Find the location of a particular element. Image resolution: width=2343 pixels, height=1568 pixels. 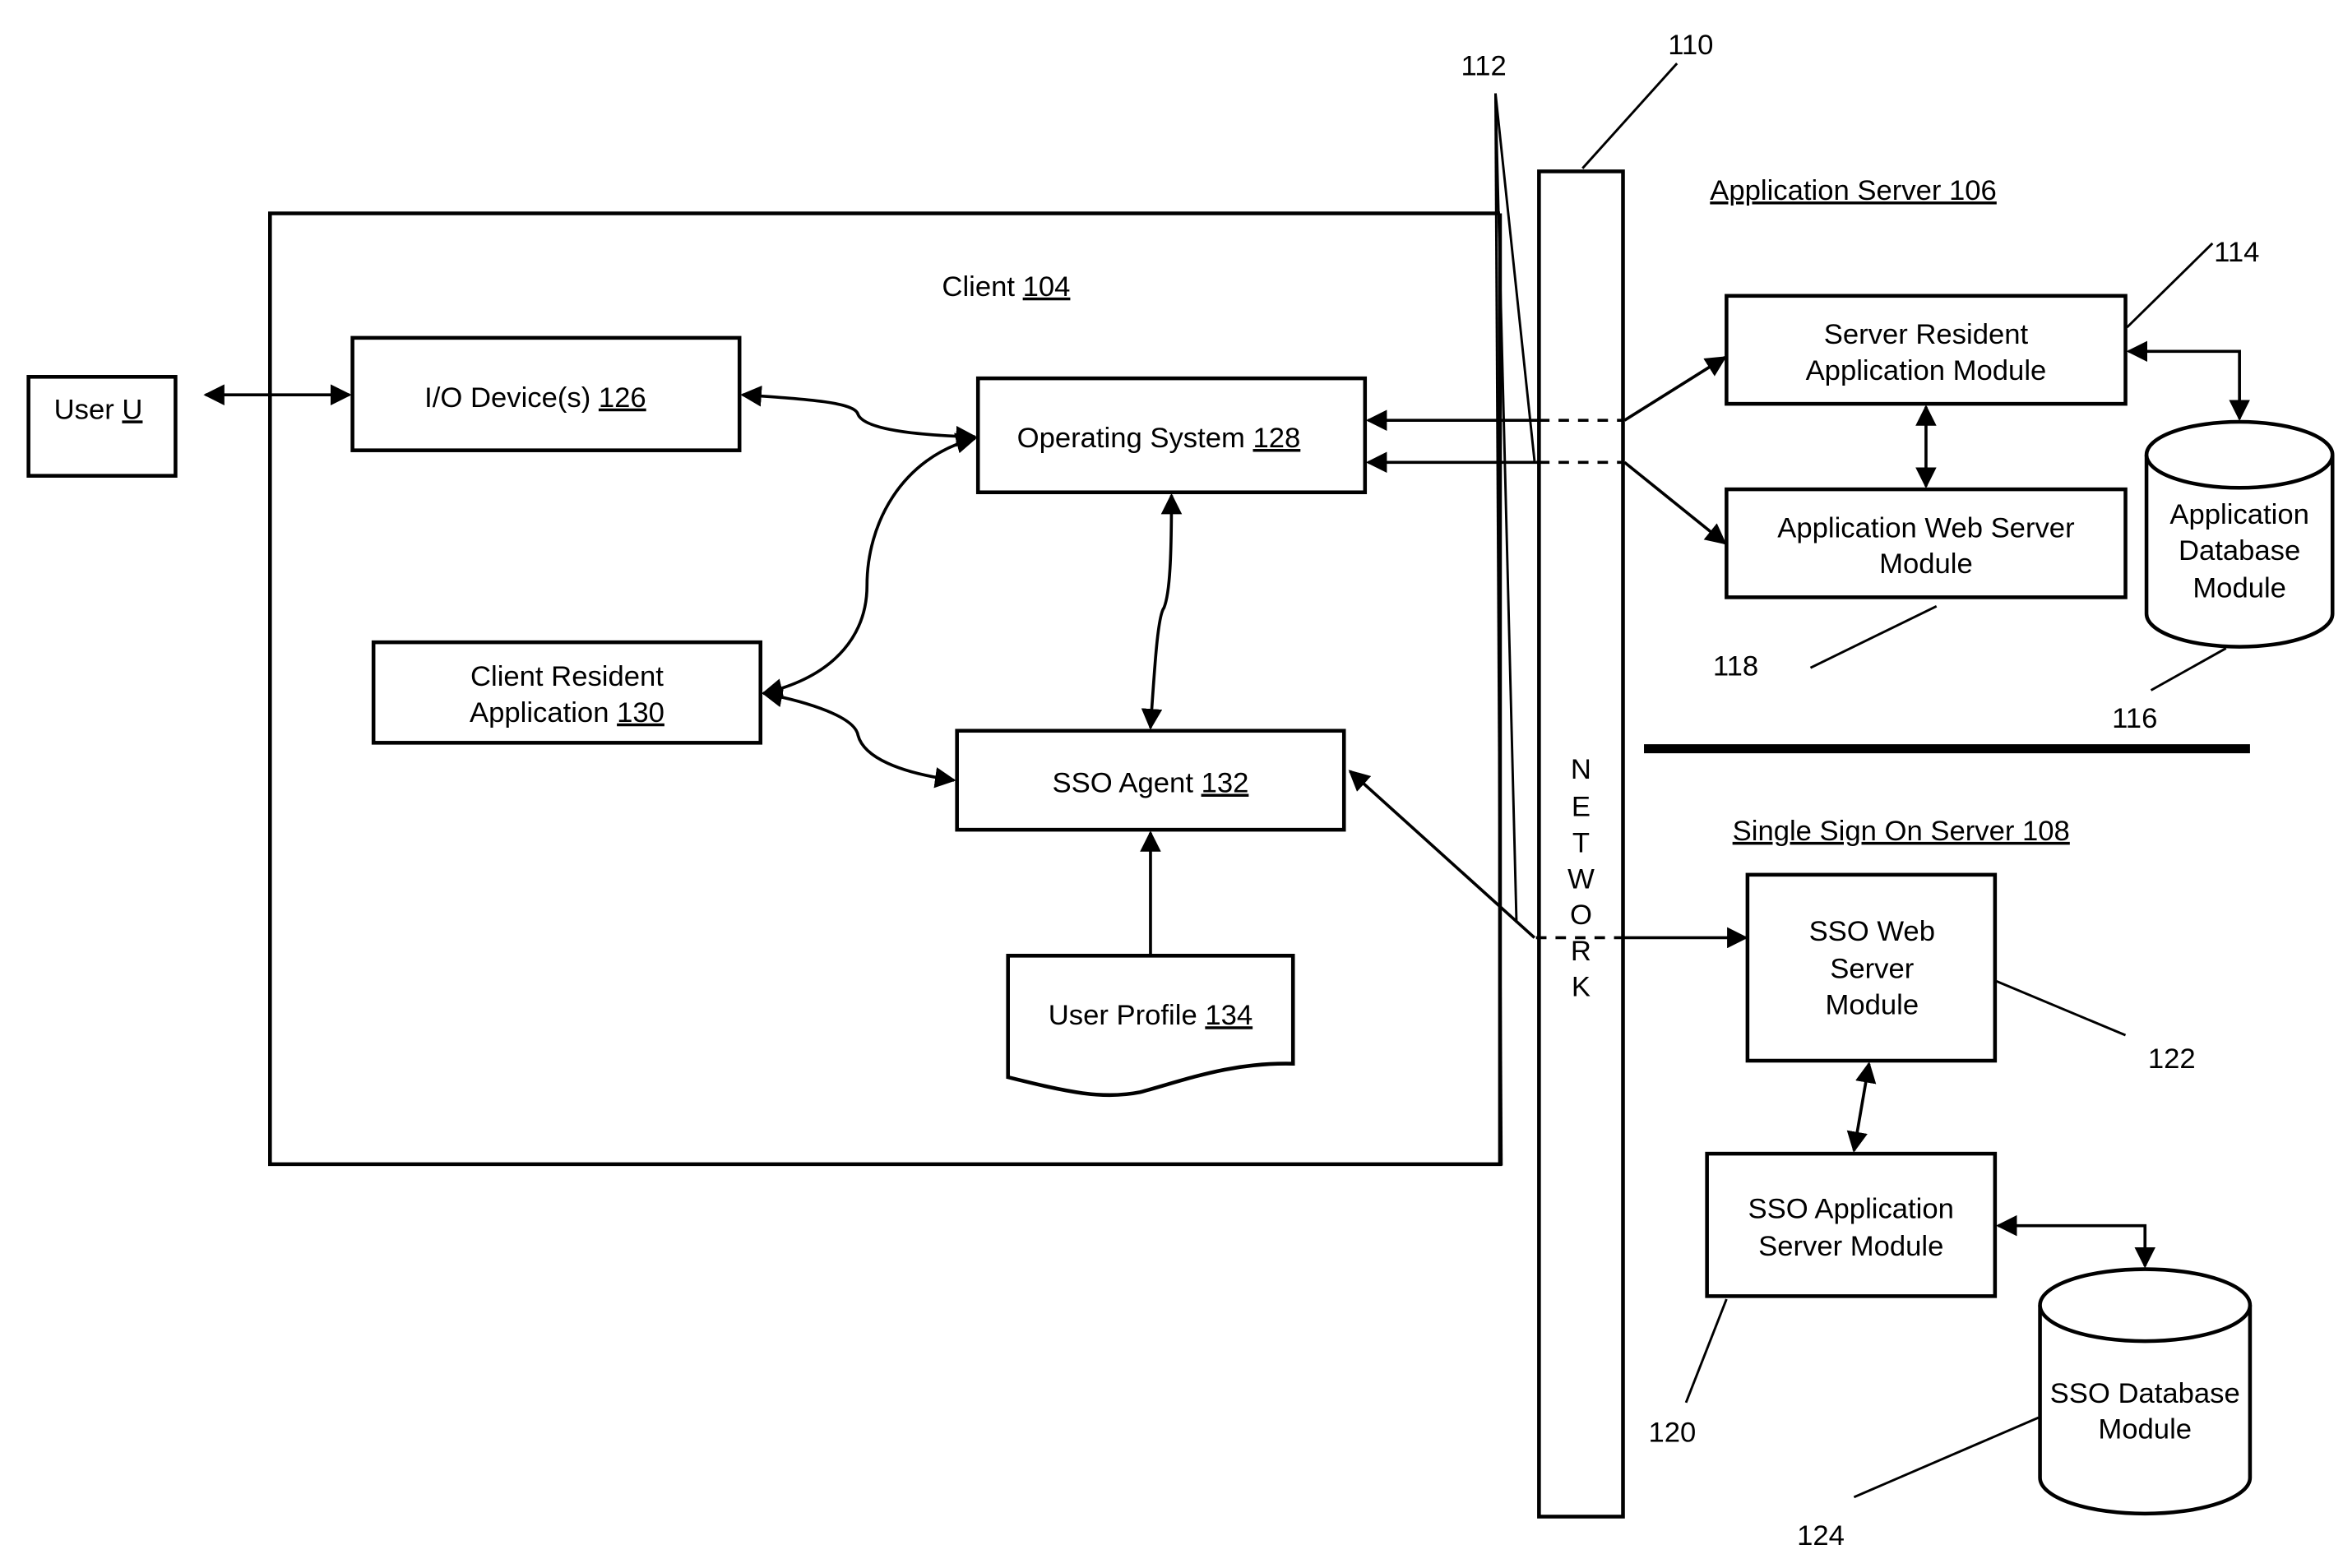

user-node: User U is located at coordinates (102, 426).